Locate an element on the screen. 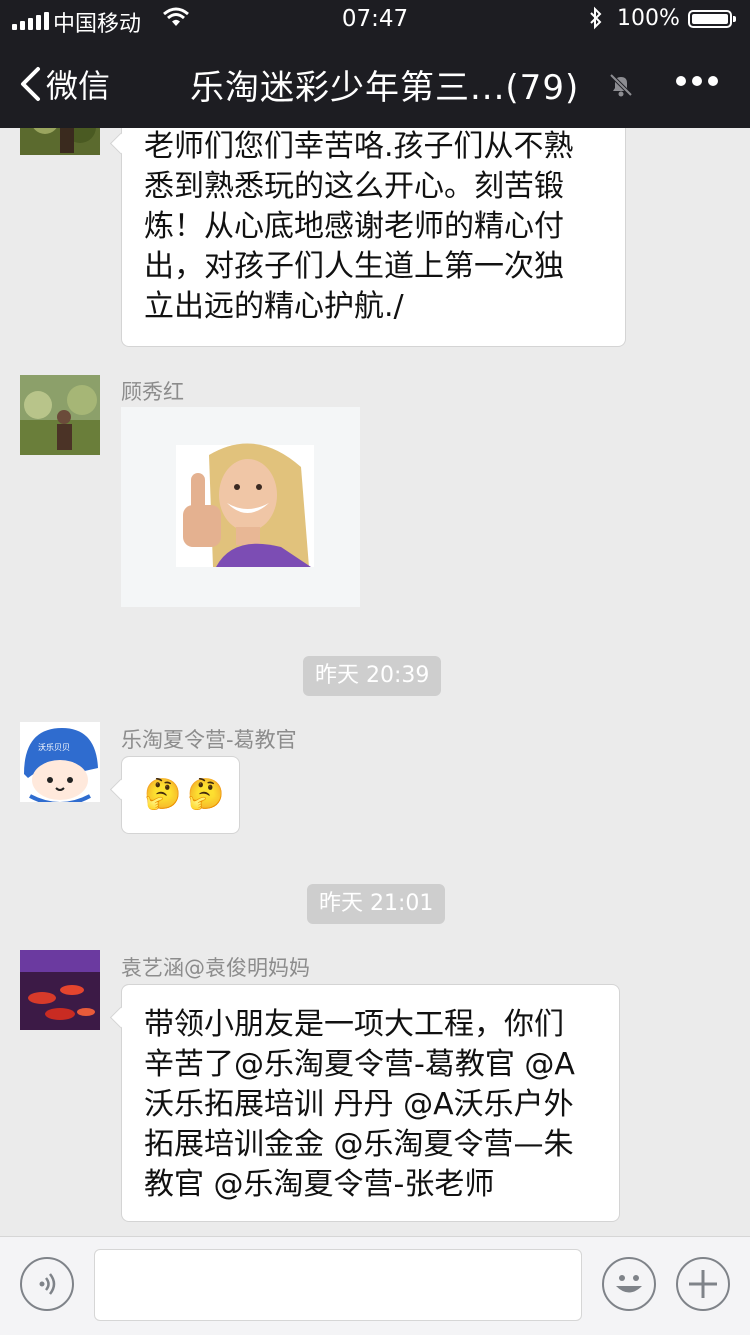 Image resolution: width=750 pixels, height=1335 pixels. message-line: 教官 @乐淘夏令营-张老师 is located at coordinates (319, 1184).